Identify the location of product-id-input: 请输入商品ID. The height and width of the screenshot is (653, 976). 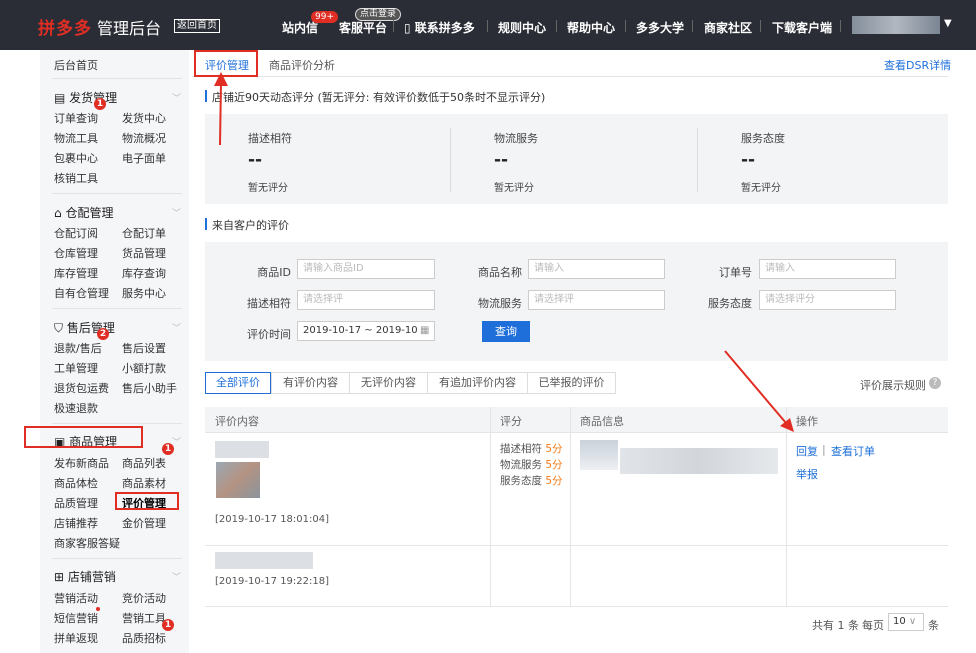
(366, 269).